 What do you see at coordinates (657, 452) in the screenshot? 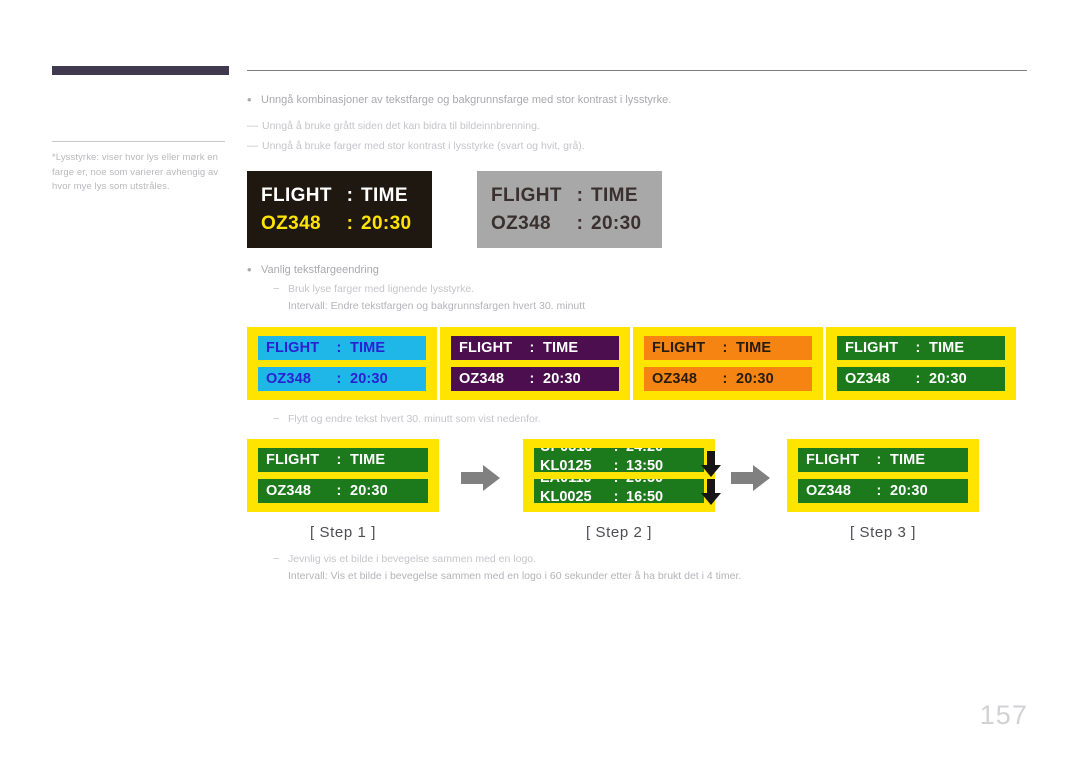
I see `flight-time: 24:20` at bounding box center [657, 452].